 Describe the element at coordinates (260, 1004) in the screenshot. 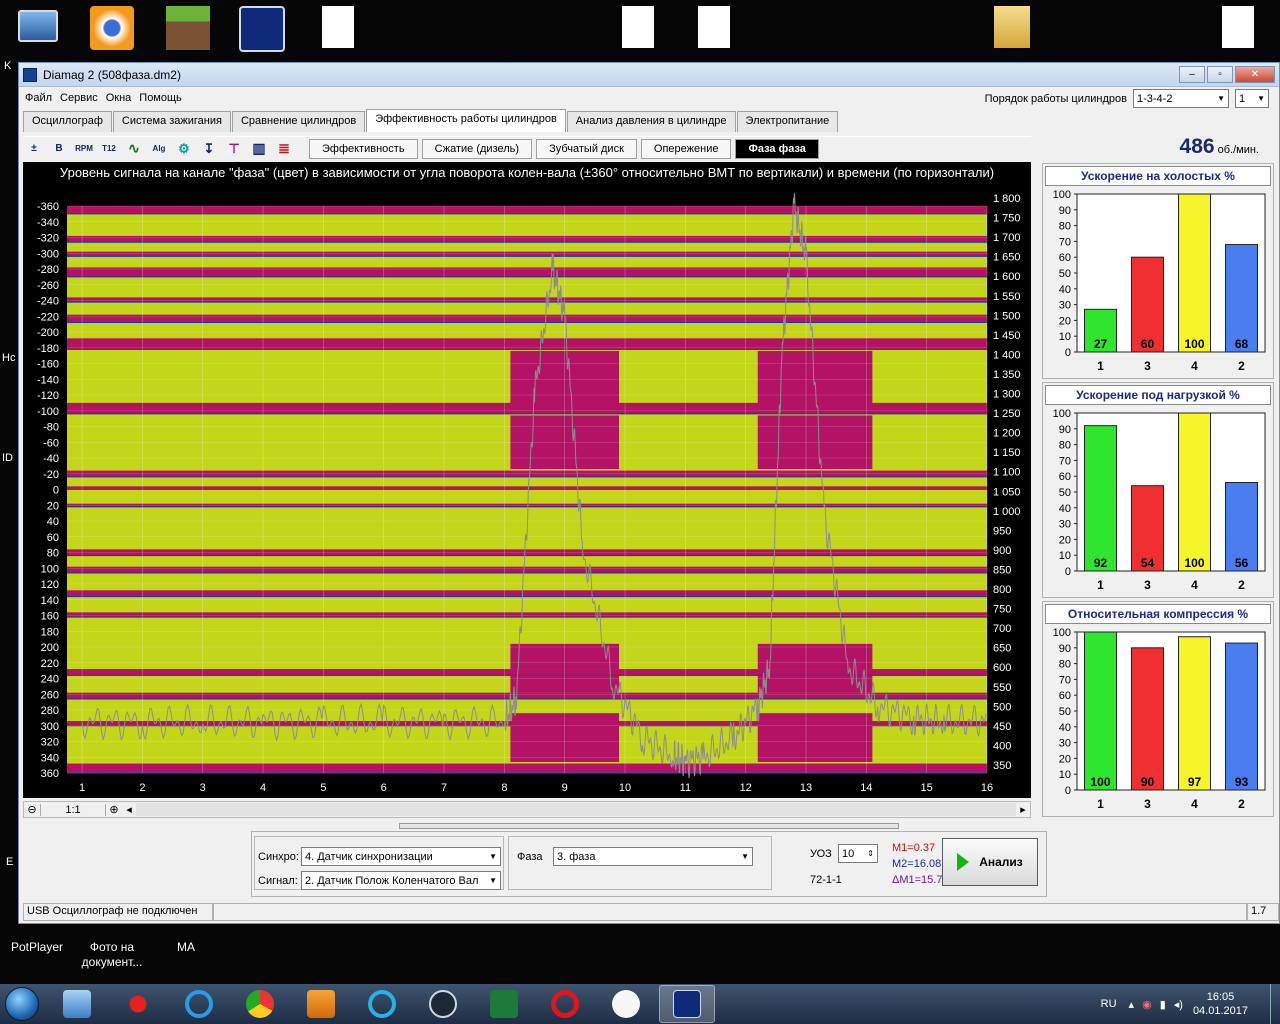

I see `taskbar-chrome` at that location.